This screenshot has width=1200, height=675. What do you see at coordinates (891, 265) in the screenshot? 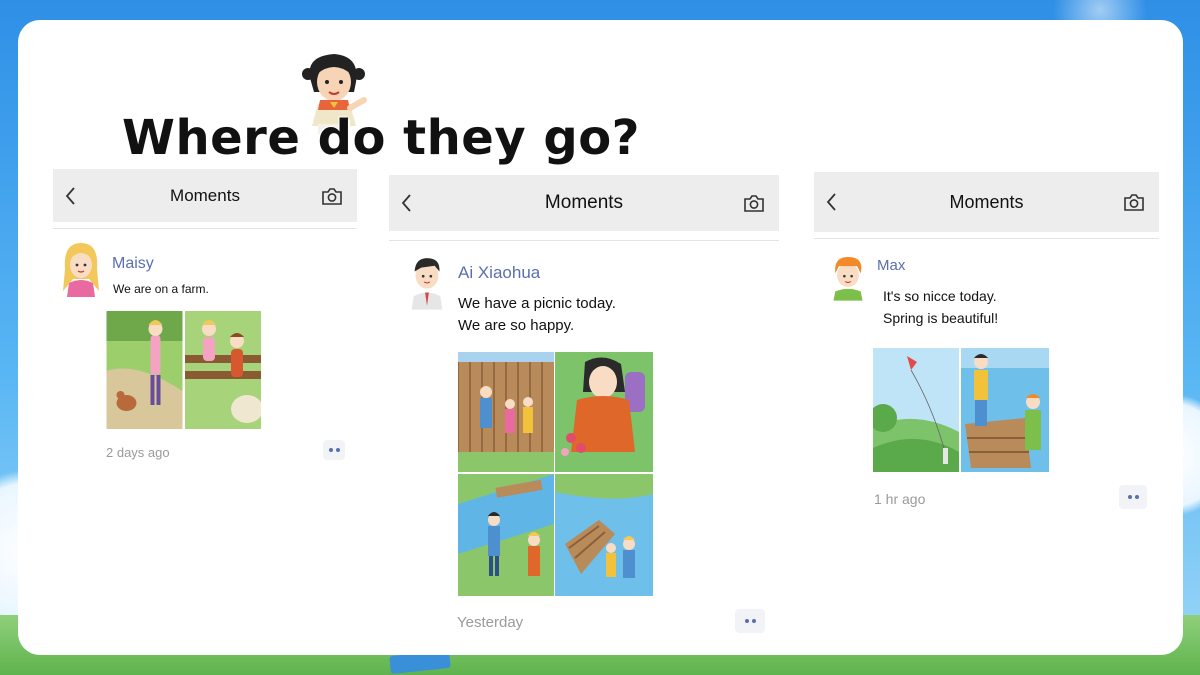
I see `post-author: Max` at bounding box center [891, 265].